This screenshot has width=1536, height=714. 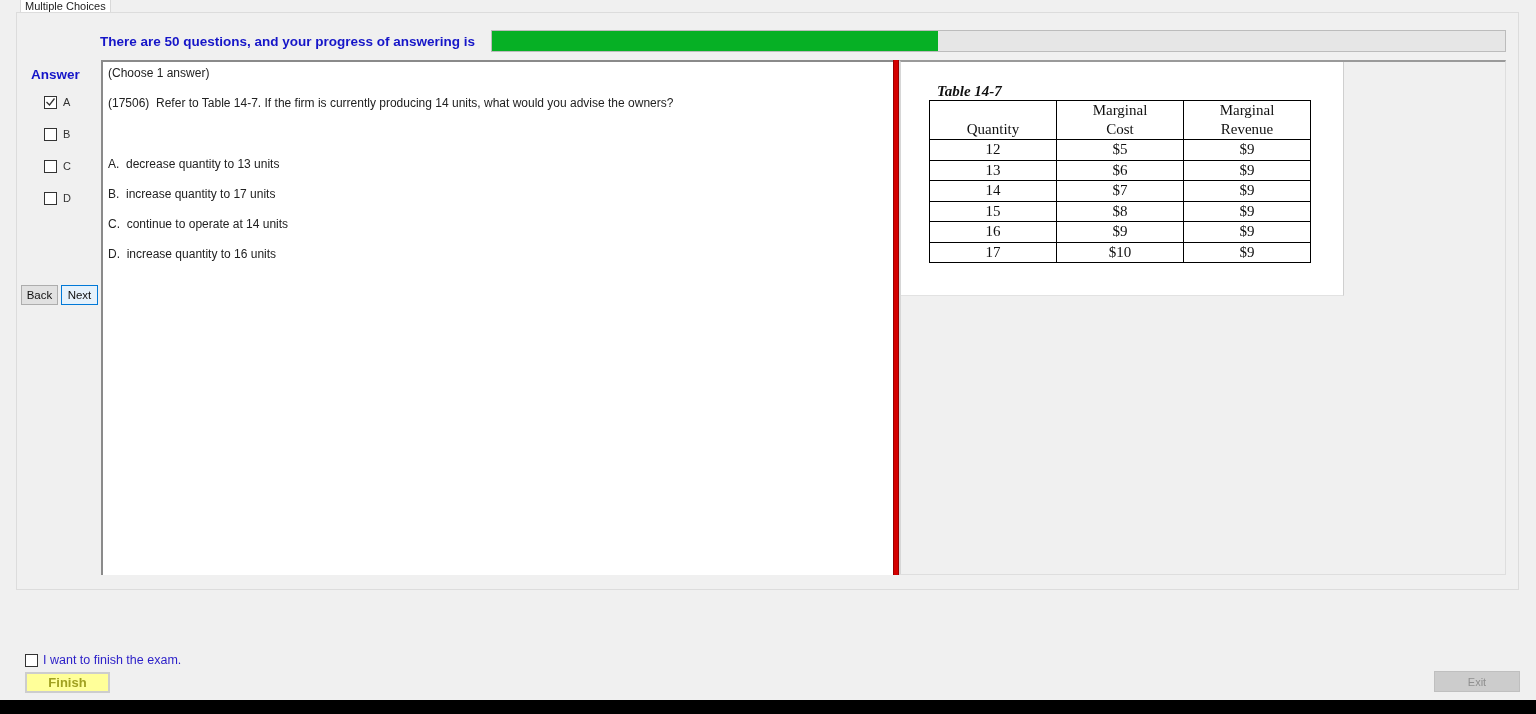 What do you see at coordinates (192, 194) in the screenshot?
I see `option-text: B. increase quantity to 17 units` at bounding box center [192, 194].